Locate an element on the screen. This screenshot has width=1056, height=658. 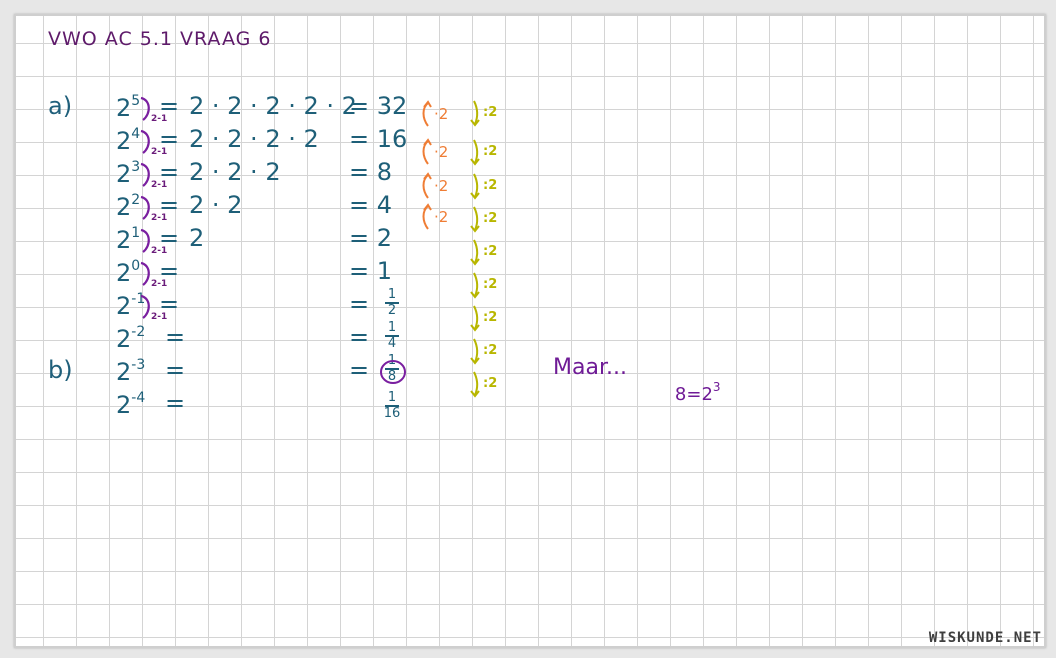
fraction-value: 14 is located at coordinates (392, 335).